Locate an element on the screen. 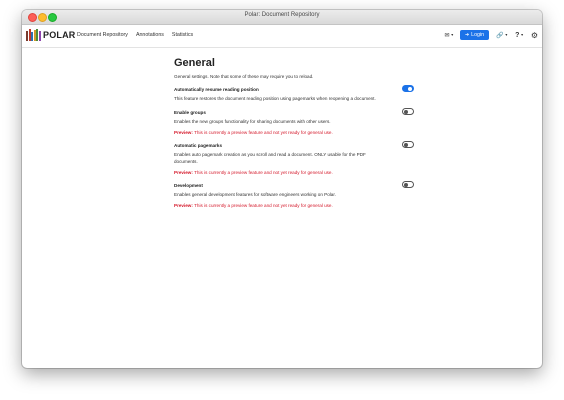 The height and width of the screenshot is (400, 564). setting-title: Automatic pagemarks is located at coordinates (198, 146).